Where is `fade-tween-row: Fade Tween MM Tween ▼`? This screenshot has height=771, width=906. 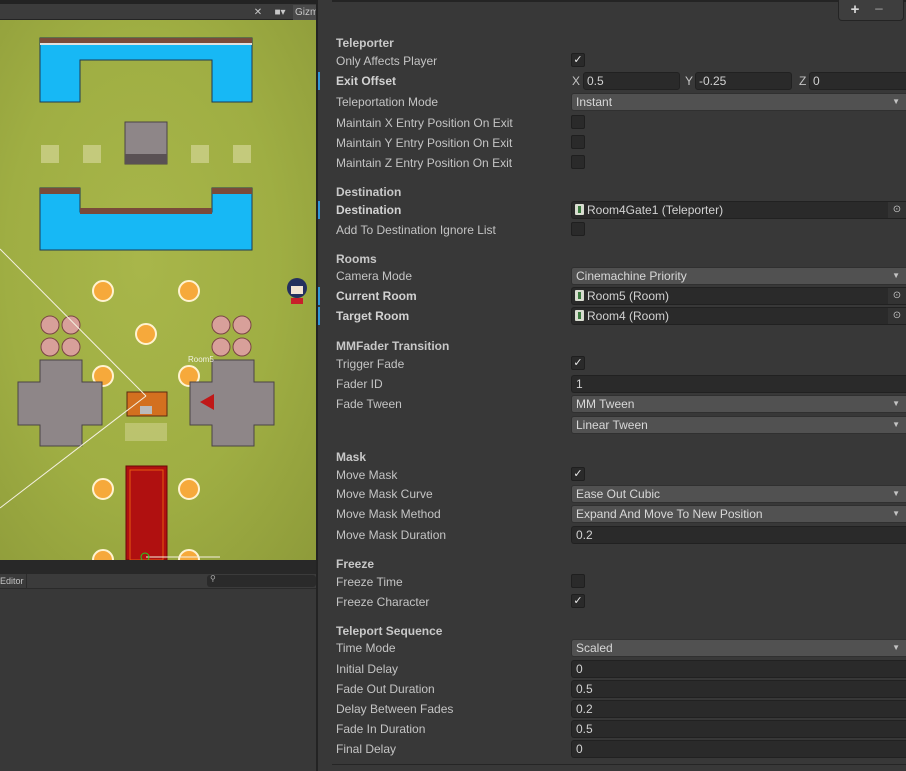
fade-tween-row: Fade Tween MM Tween ▼ is located at coordinates (612, 404).